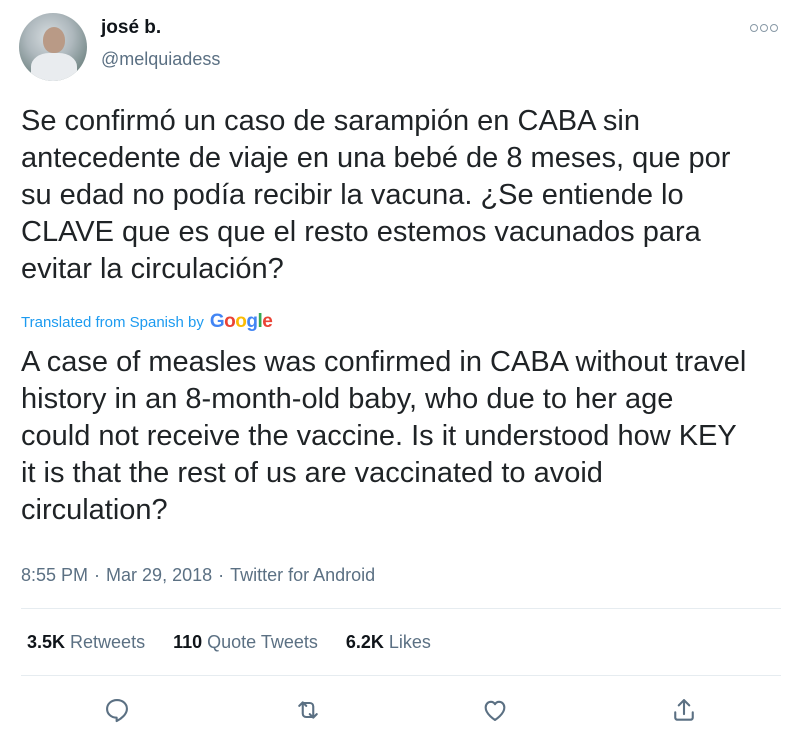  I want to click on like-icon, so click(495, 710).